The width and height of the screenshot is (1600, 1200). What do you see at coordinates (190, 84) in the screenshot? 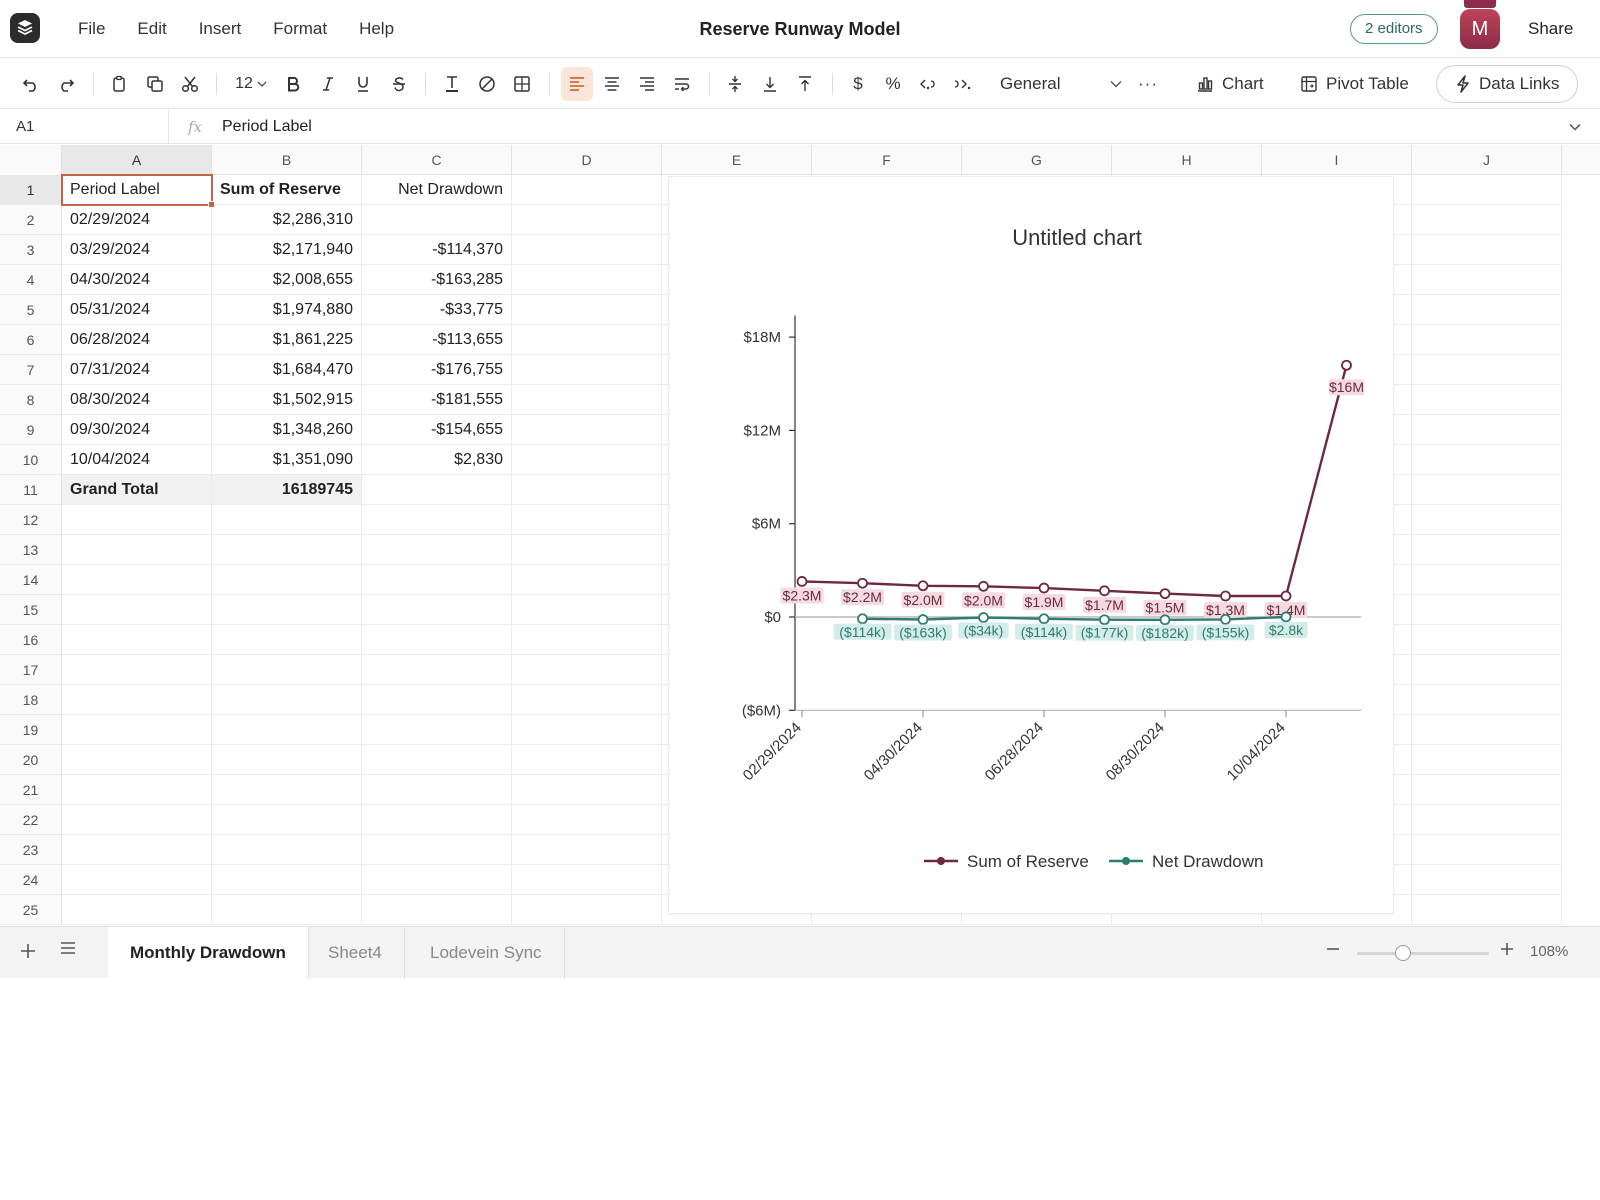
I see `cut-icon` at bounding box center [190, 84].